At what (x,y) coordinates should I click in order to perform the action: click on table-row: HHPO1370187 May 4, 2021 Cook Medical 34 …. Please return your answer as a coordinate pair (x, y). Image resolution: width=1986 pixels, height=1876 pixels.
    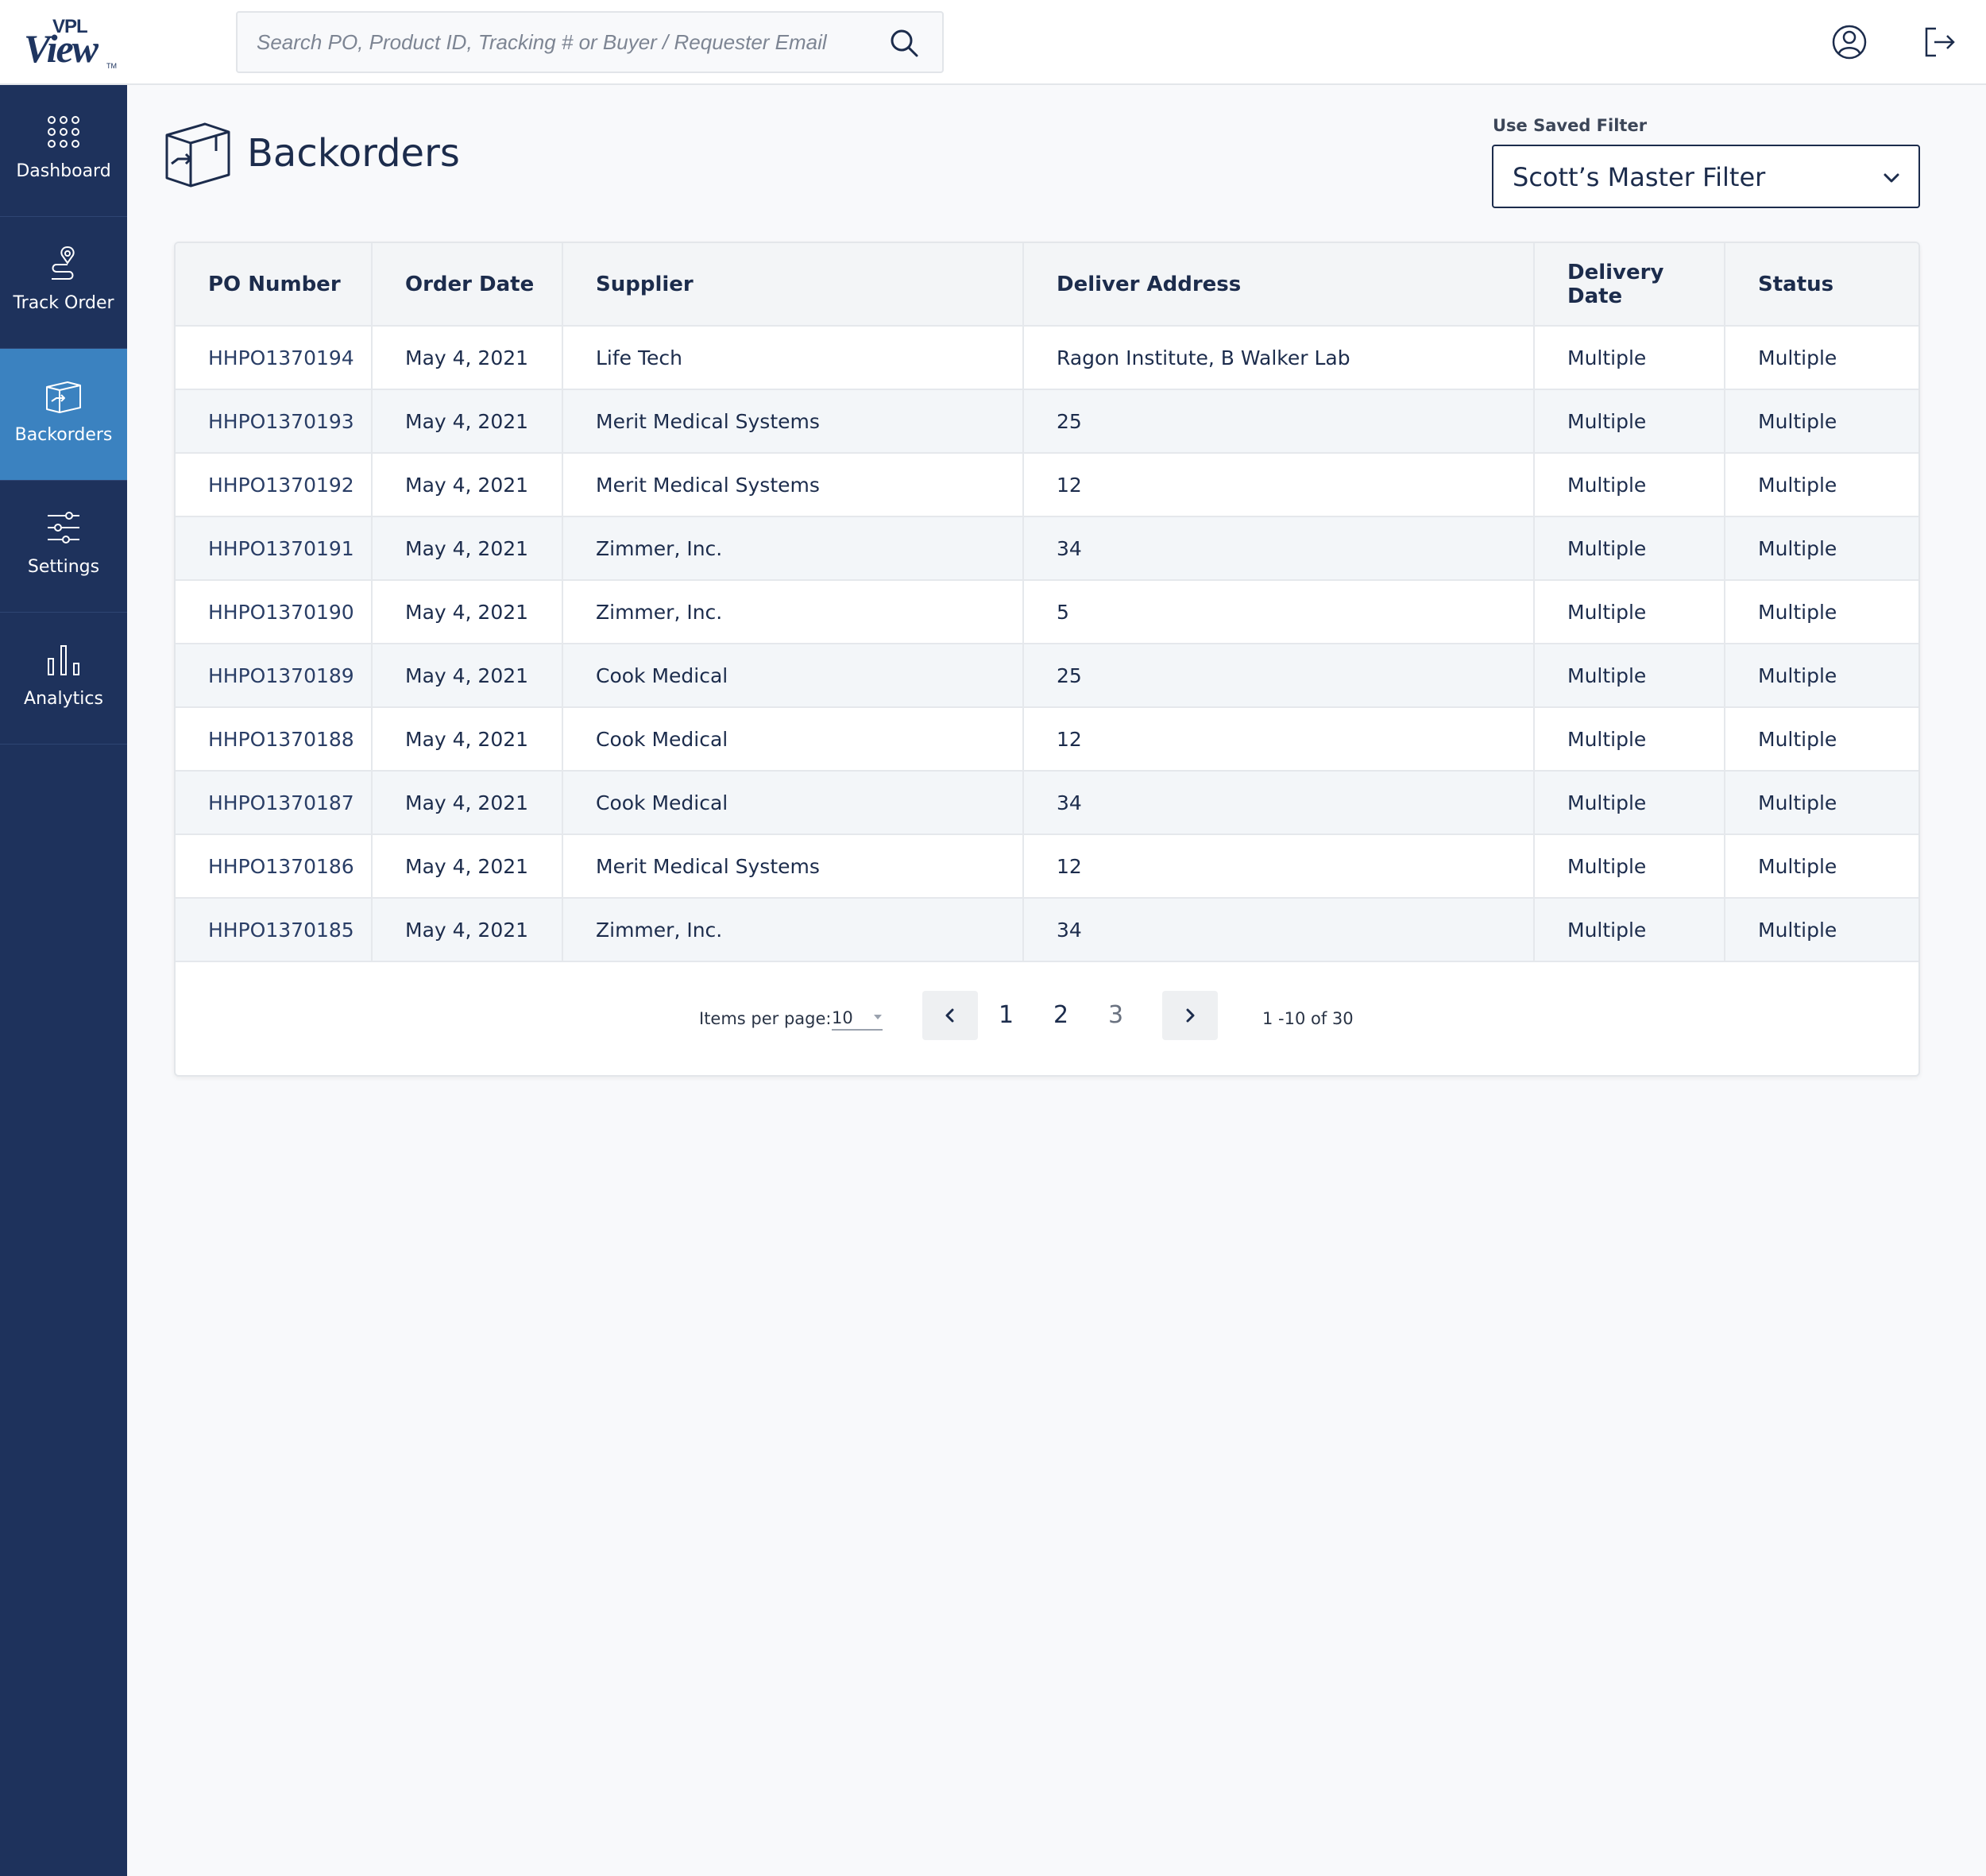
    Looking at the image, I should click on (1047, 803).